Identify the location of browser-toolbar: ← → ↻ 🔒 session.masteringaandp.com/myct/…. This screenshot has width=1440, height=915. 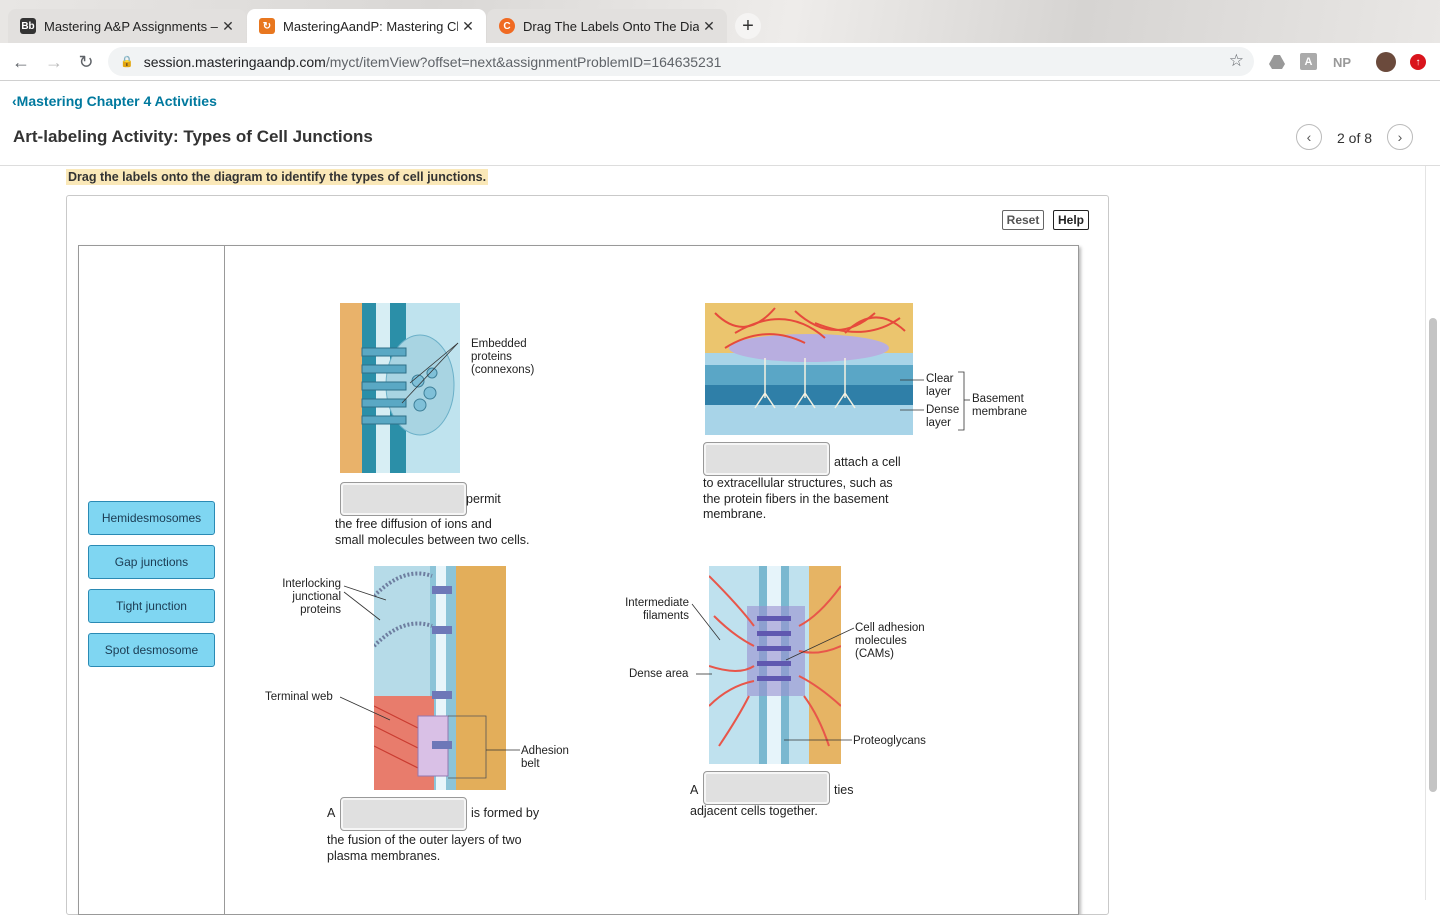
(720, 62).